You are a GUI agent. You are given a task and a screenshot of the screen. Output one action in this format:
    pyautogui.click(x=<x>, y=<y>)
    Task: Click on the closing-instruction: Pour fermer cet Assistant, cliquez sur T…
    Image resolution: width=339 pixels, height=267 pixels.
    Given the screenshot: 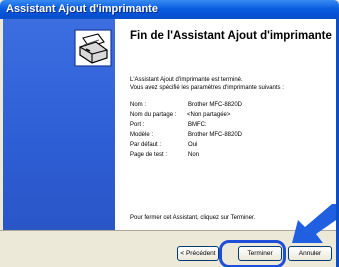 What is the action you would take?
    pyautogui.click(x=193, y=218)
    